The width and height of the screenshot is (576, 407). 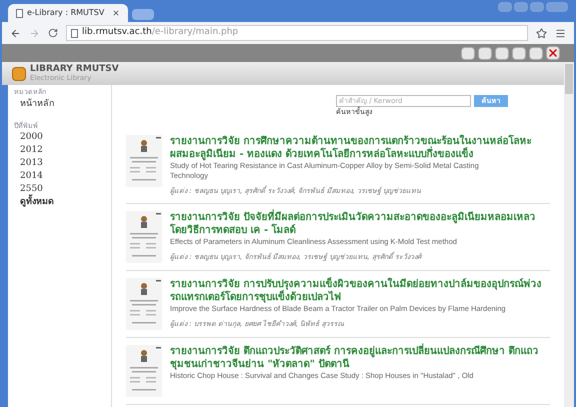 What do you see at coordinates (358, 147) in the screenshot?
I see `result-title: รายงานการวิจัย การศึกษาความต้านทานของการแตกร้าวขณะร้อนในงานหล่อโลหะผสมอะลูมิเนียม - ทองแดง ด้วยเทคโนโลยีการหล่อโลหะแบบกึ่งของแข็ง` at bounding box center [358, 147].